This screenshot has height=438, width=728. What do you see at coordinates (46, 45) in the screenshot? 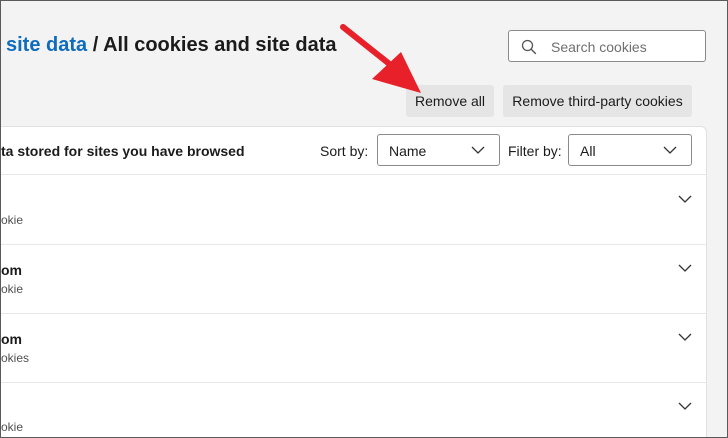
I see `breadcrumb-link-site-data: site data` at bounding box center [46, 45].